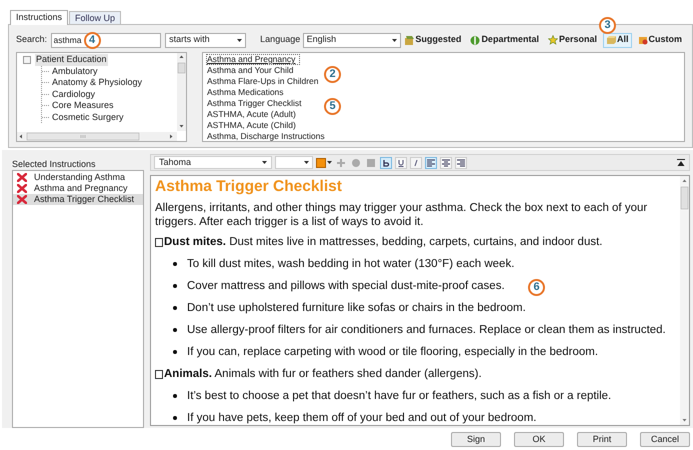 The image size is (693, 450). Describe the element at coordinates (78, 177) in the screenshot. I see `list-item: Understanding Asthma` at that location.